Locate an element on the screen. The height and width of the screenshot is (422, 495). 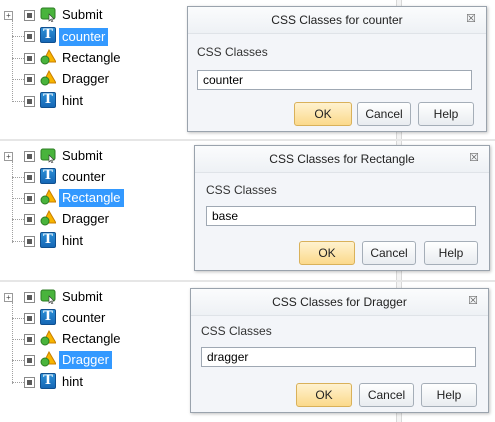
dialog-title: CSS Classes for Dragger is located at coordinates (339, 302).